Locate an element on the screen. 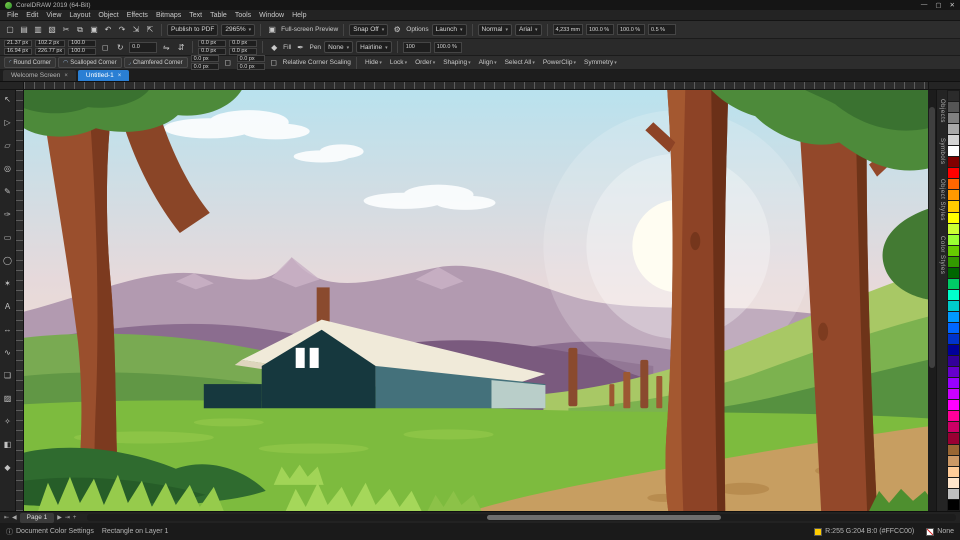 Image resolution: width=960 pixels, height=540 pixels. hide-menu: Hide is located at coordinates (373, 62).